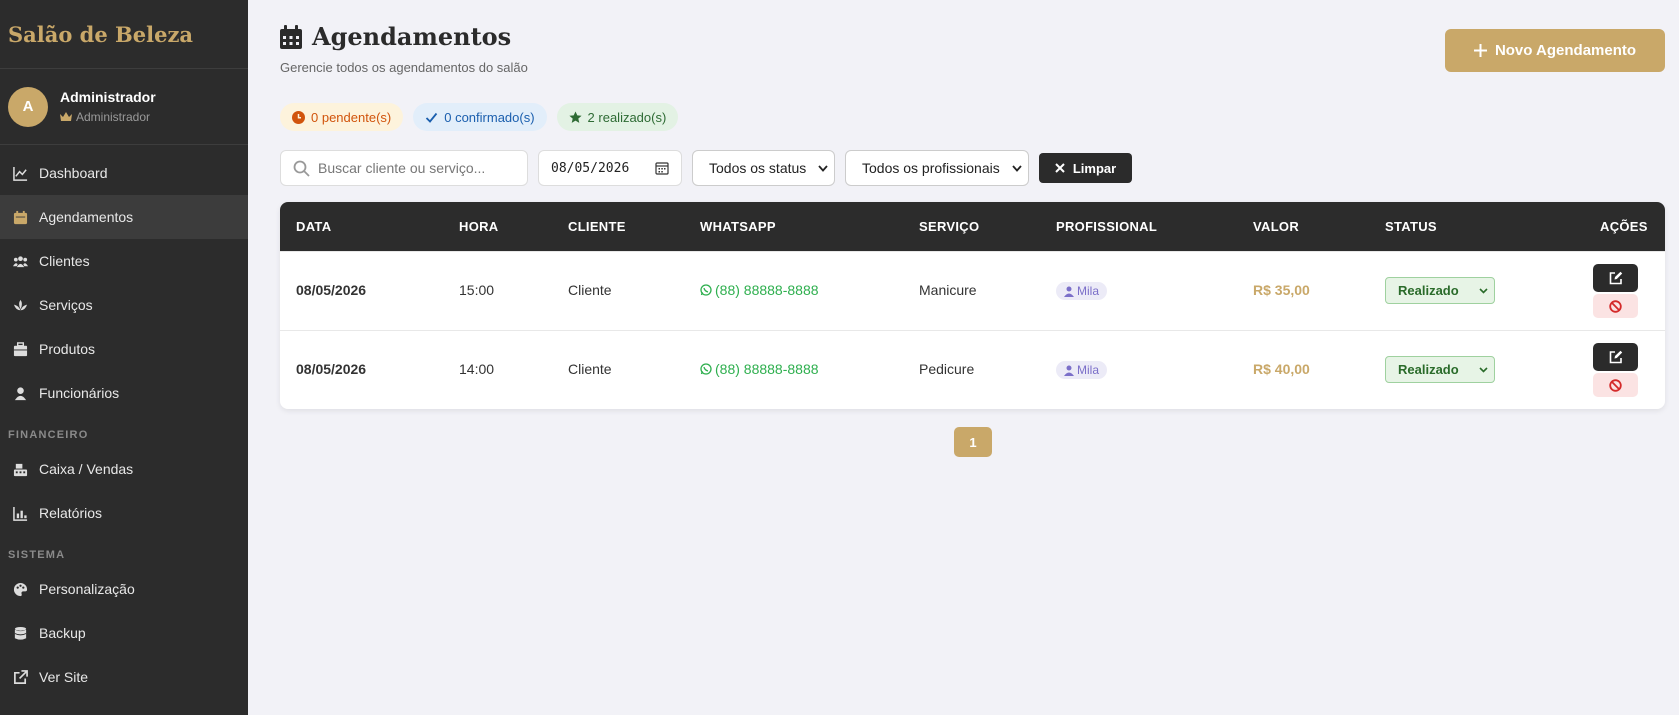 The width and height of the screenshot is (1679, 715). What do you see at coordinates (949, 226) in the screenshot?
I see `column-header: SERVIÇO` at bounding box center [949, 226].